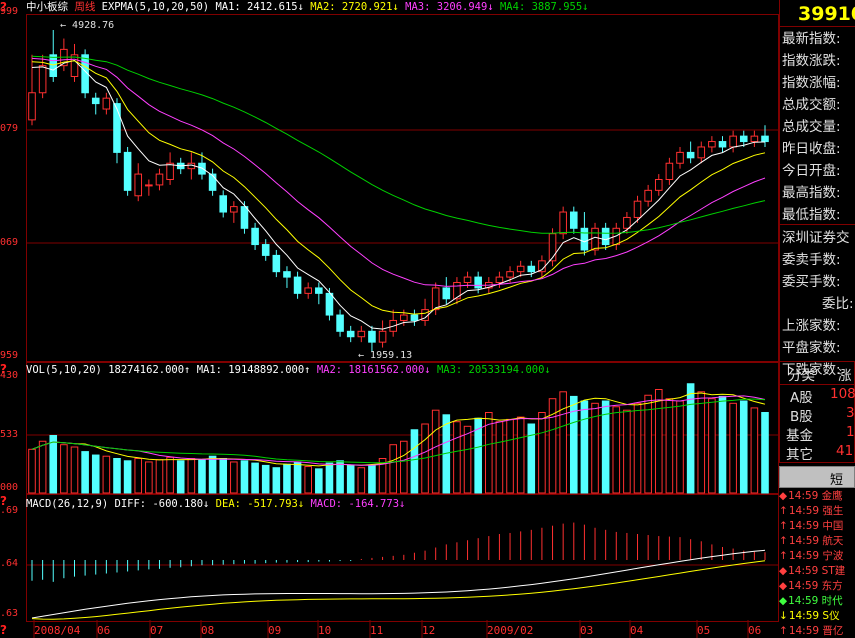 This screenshot has width=855, height=638. I want to click on ticker-item: ↑14:59 中国, so click(817, 526).